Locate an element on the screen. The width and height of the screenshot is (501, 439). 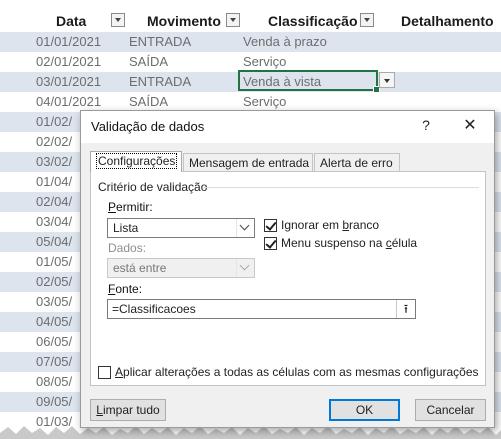
cell-date: 02/01/2021 is located at coordinates (68, 62).